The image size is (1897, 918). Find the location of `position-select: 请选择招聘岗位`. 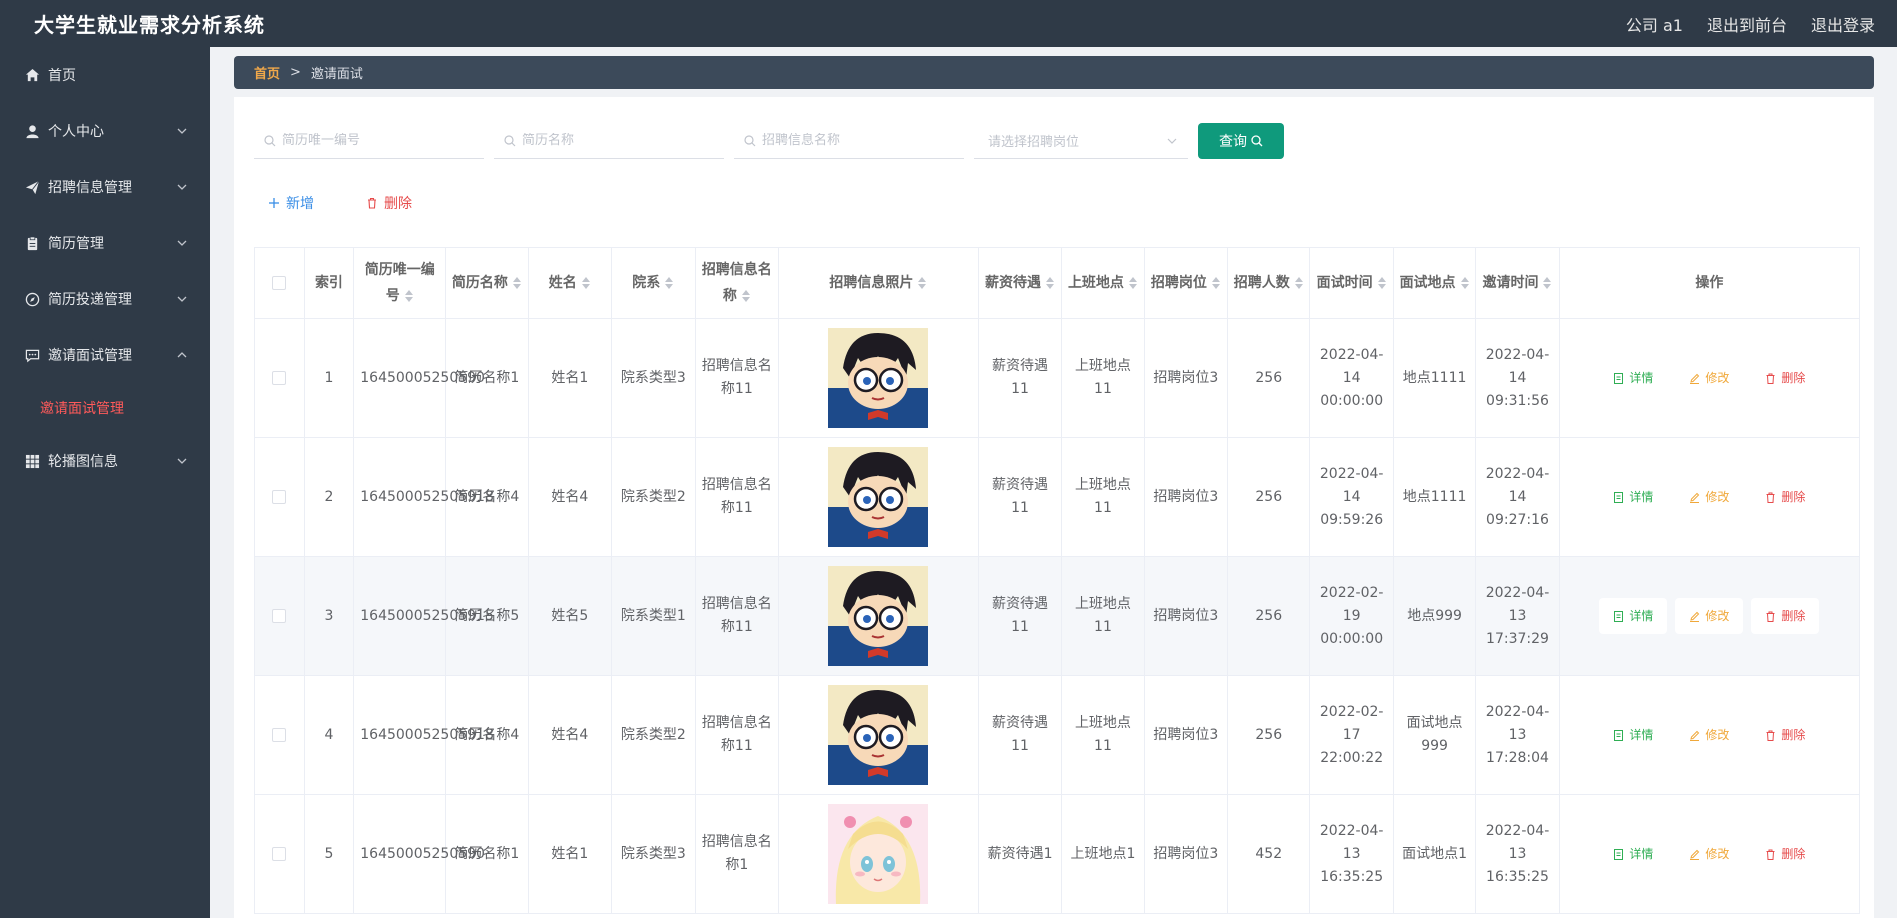

position-select: 请选择招聘岗位 is located at coordinates (1081, 141).